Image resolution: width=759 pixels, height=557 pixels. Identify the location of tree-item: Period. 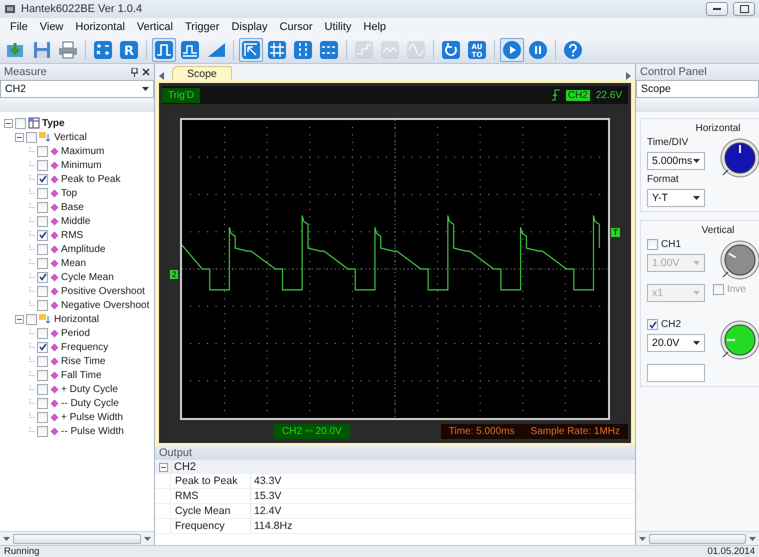
(75, 333).